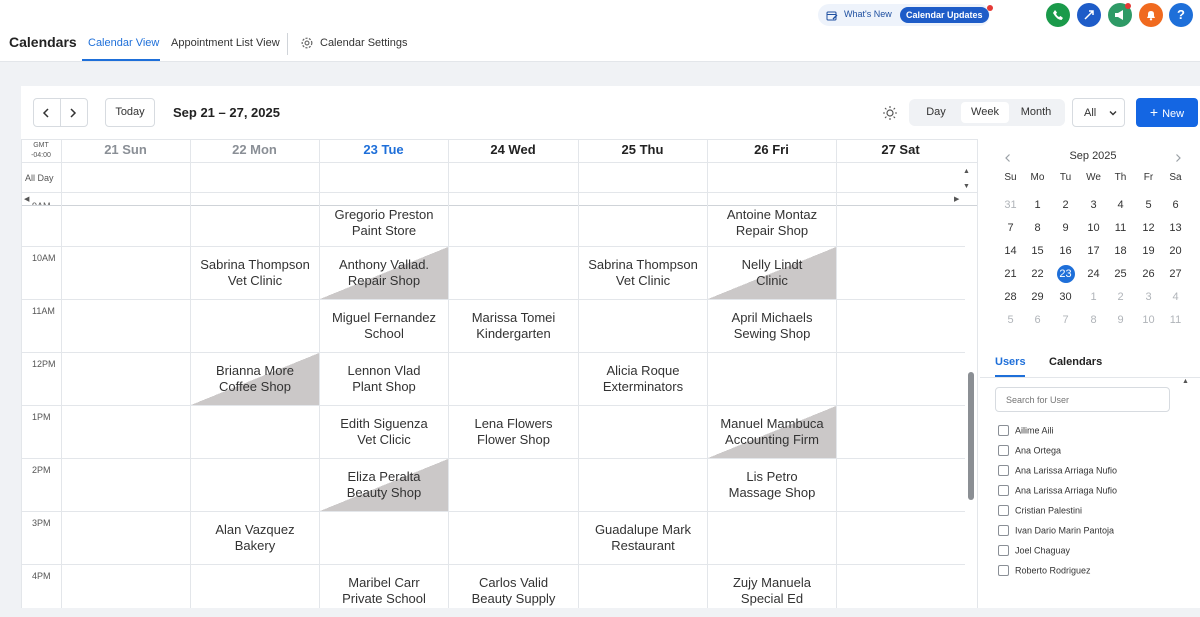 This screenshot has height=617, width=1200. I want to click on mini-calendar-day: 28, so click(1010, 297).